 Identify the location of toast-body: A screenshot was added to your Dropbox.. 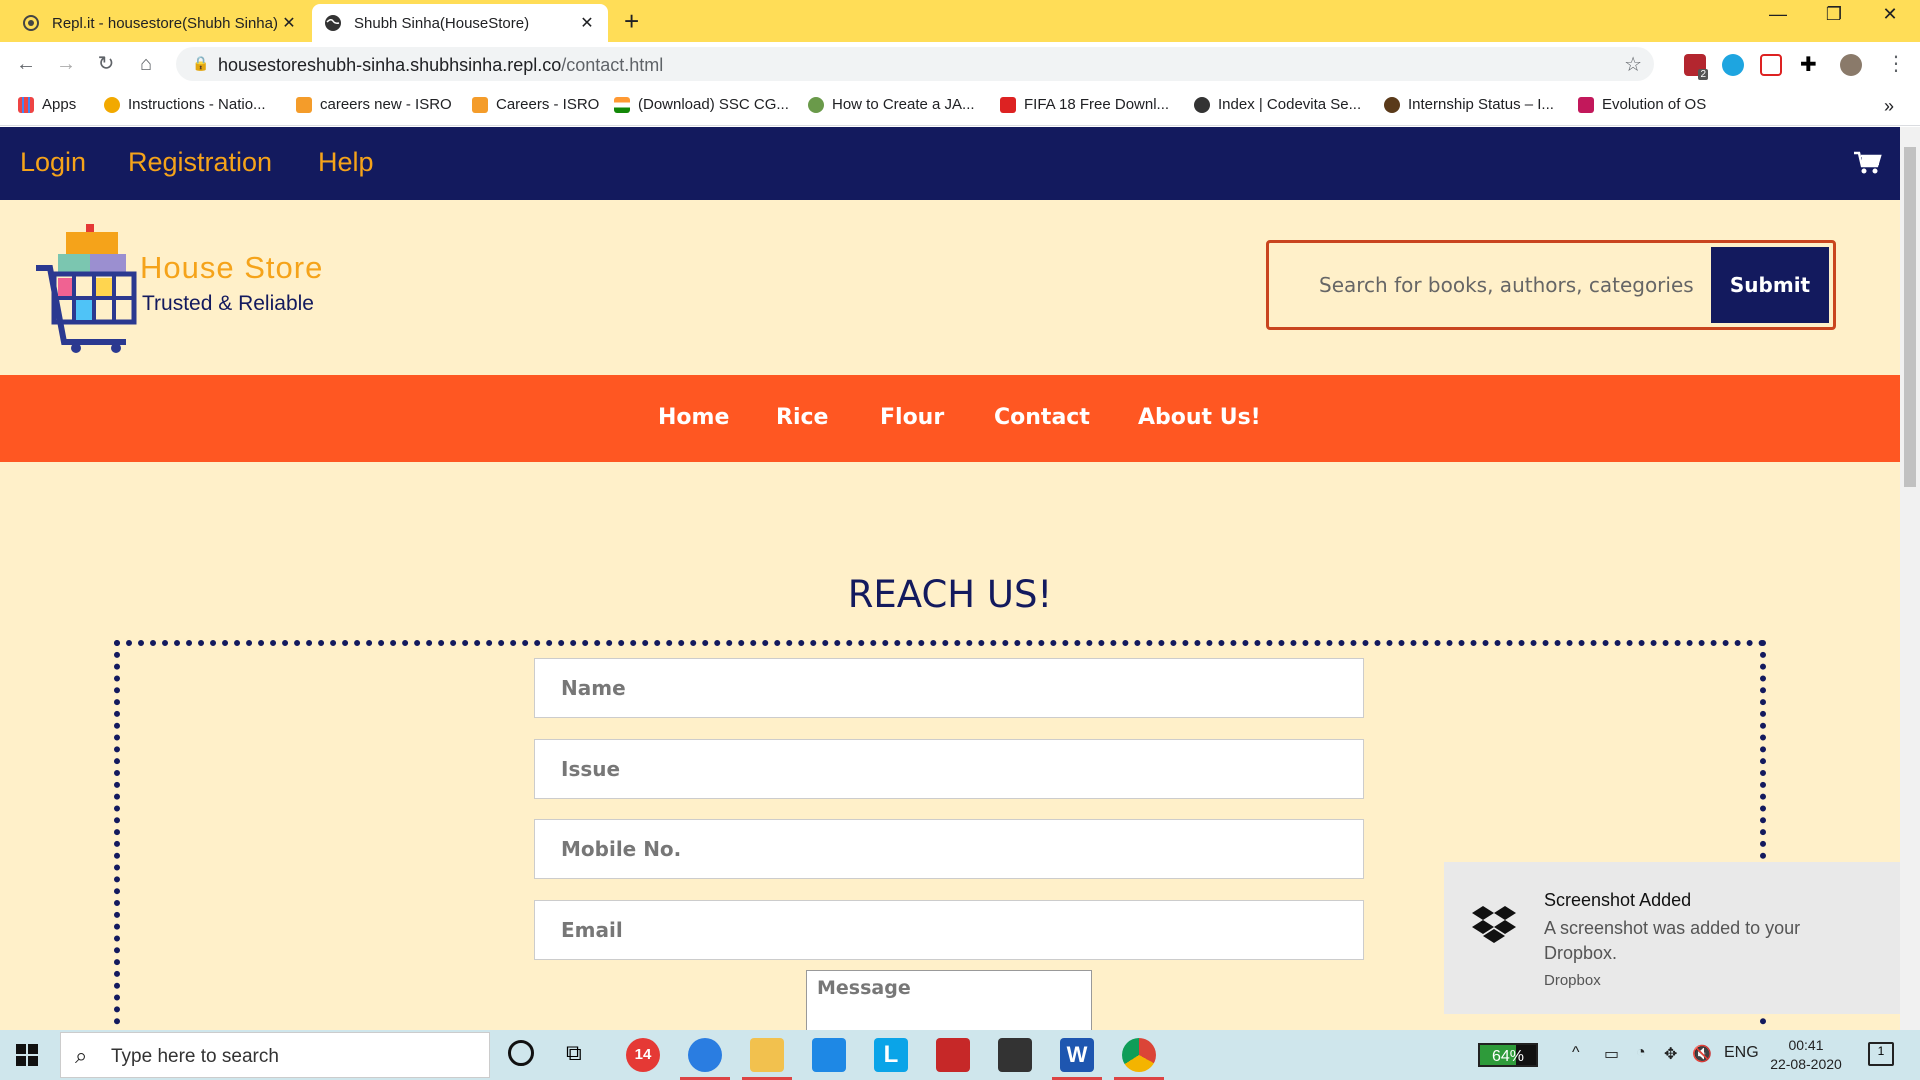
(1672, 940).